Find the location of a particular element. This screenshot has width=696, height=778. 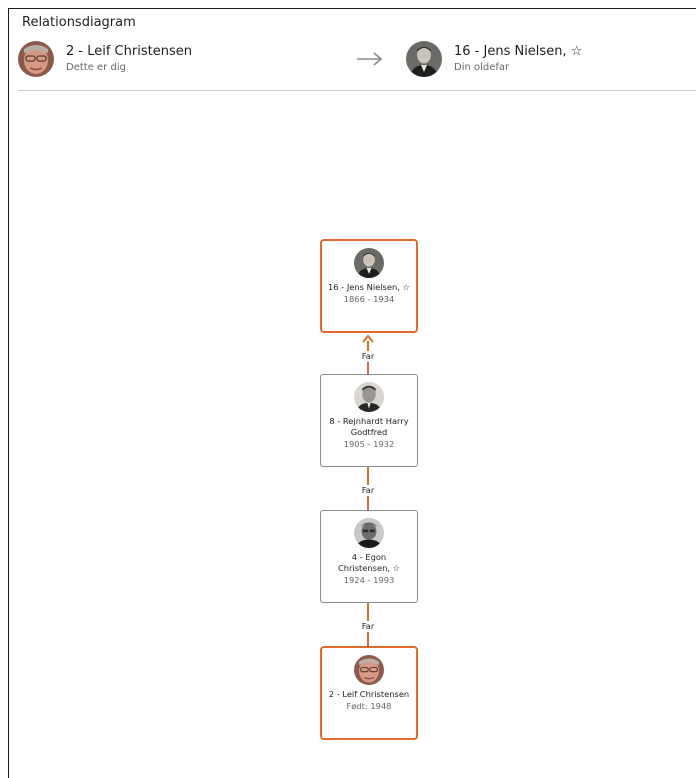

person-card-egon-christensen: 4 - Egon Christensen, ☆ 1924 - 1993 is located at coordinates (369, 556).